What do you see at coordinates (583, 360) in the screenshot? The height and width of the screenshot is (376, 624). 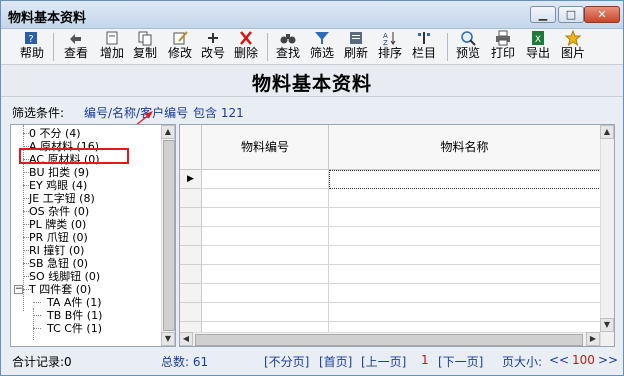 I see `page-size-value: 100` at bounding box center [583, 360].